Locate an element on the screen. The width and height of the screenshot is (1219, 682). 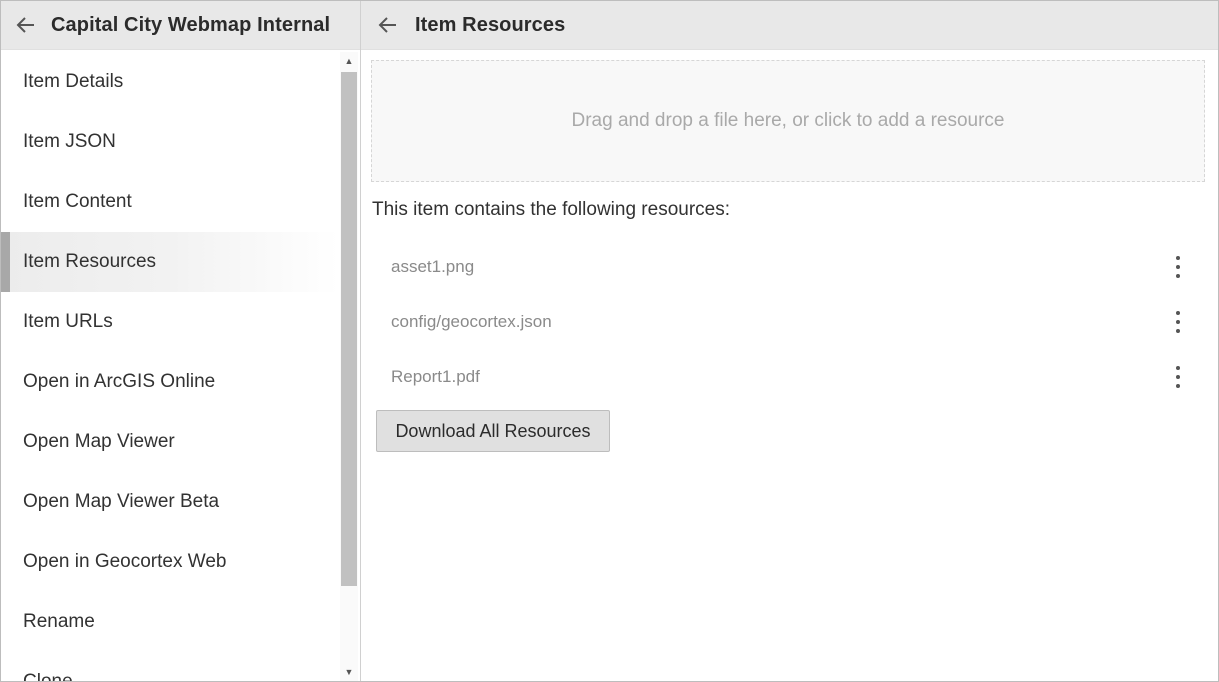
scroll-down-arrow-icon: ▼ is located at coordinates (349, 672).